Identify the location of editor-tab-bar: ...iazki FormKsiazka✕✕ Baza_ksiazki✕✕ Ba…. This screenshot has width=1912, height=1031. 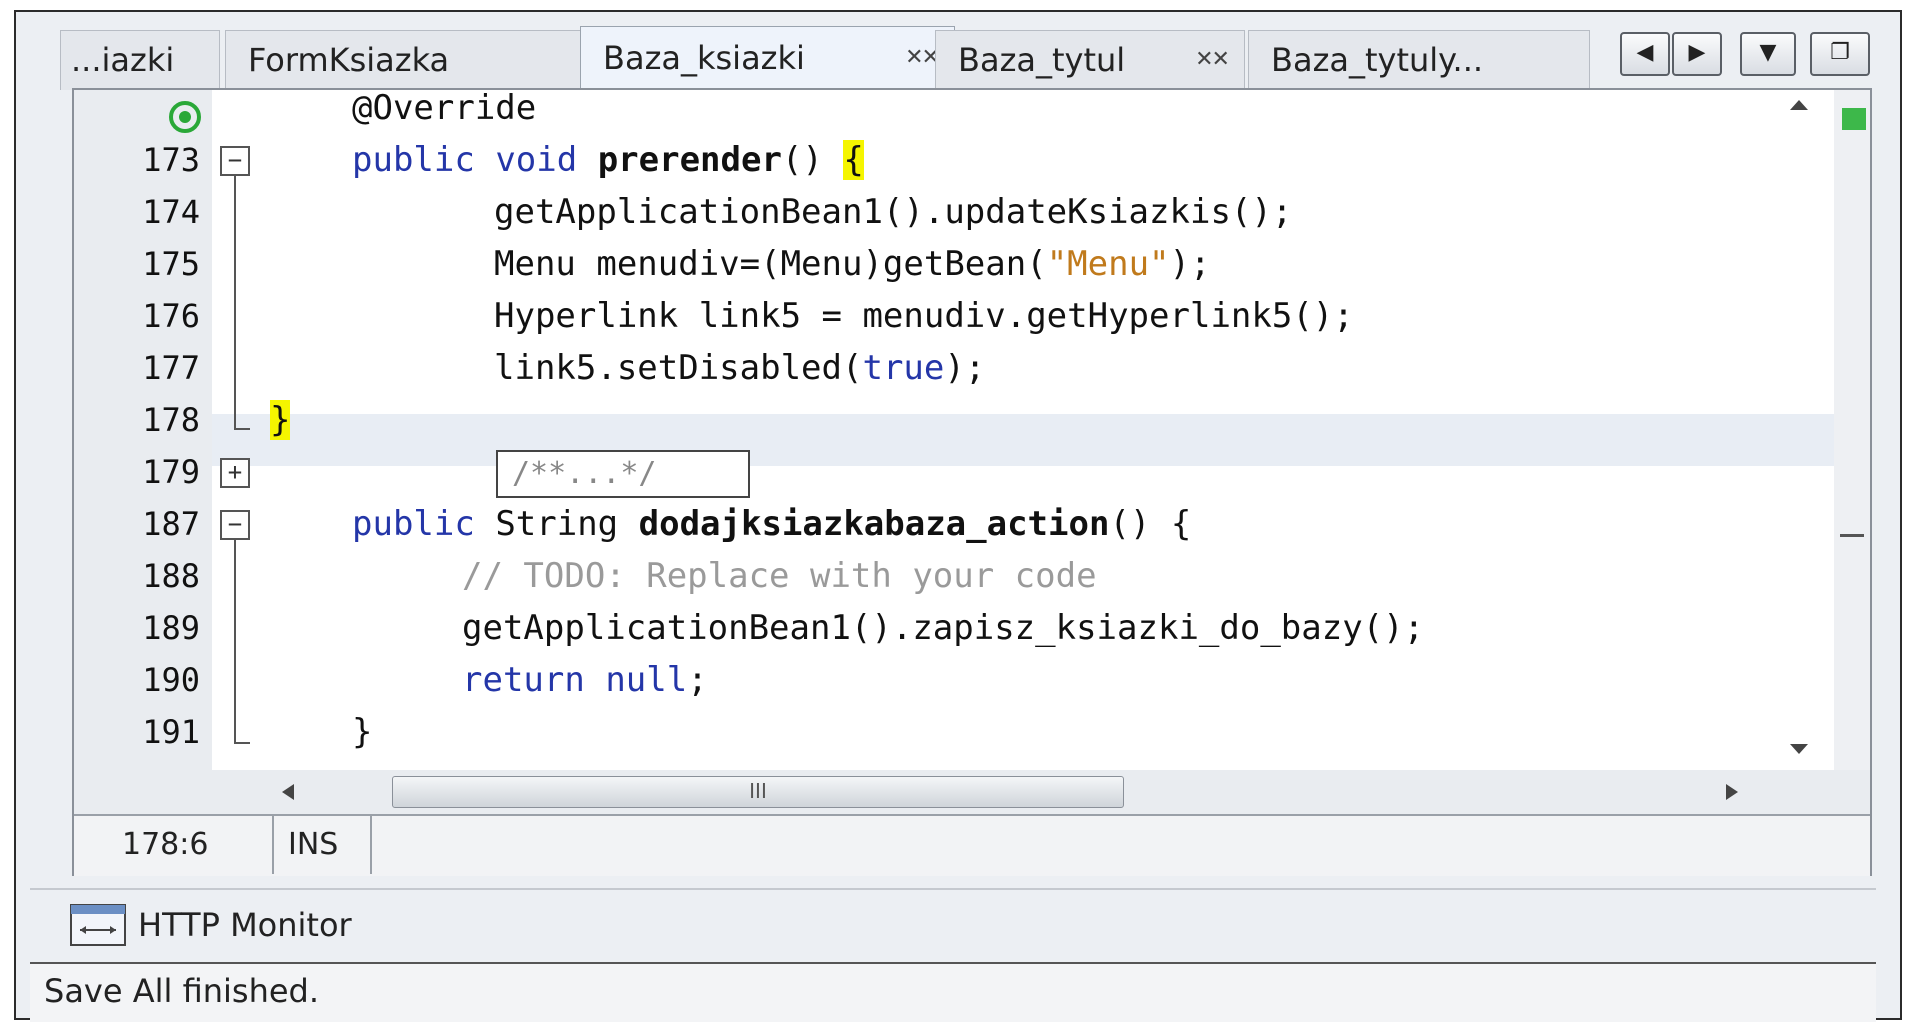
(967, 57).